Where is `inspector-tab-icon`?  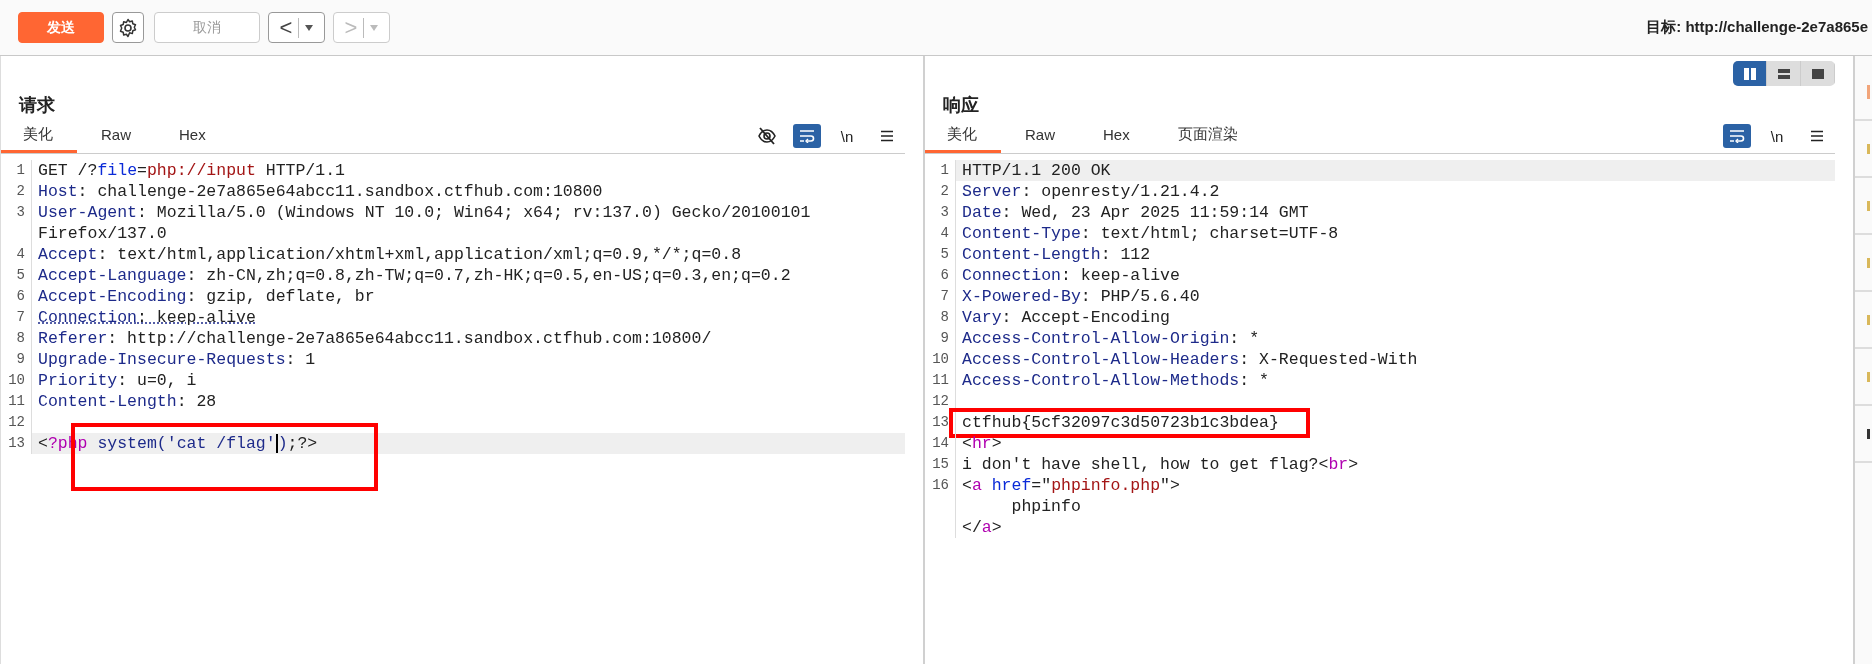
inspector-tab-icon is located at coordinates (1868, 433).